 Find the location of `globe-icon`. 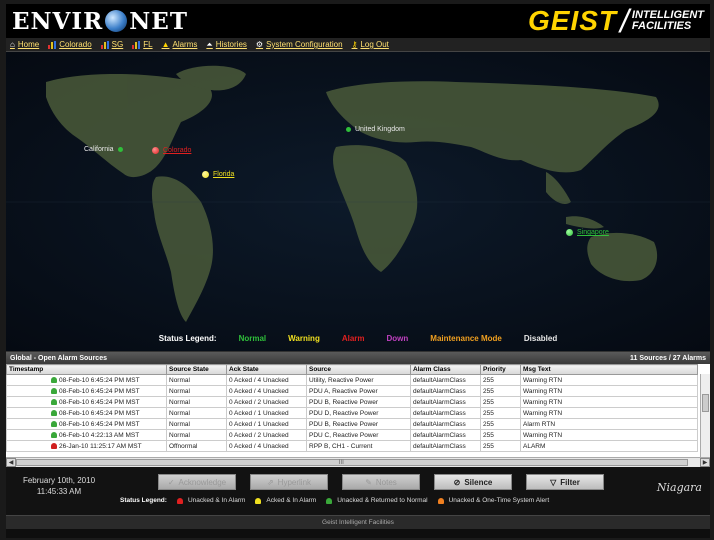

globe-icon is located at coordinates (116, 21).